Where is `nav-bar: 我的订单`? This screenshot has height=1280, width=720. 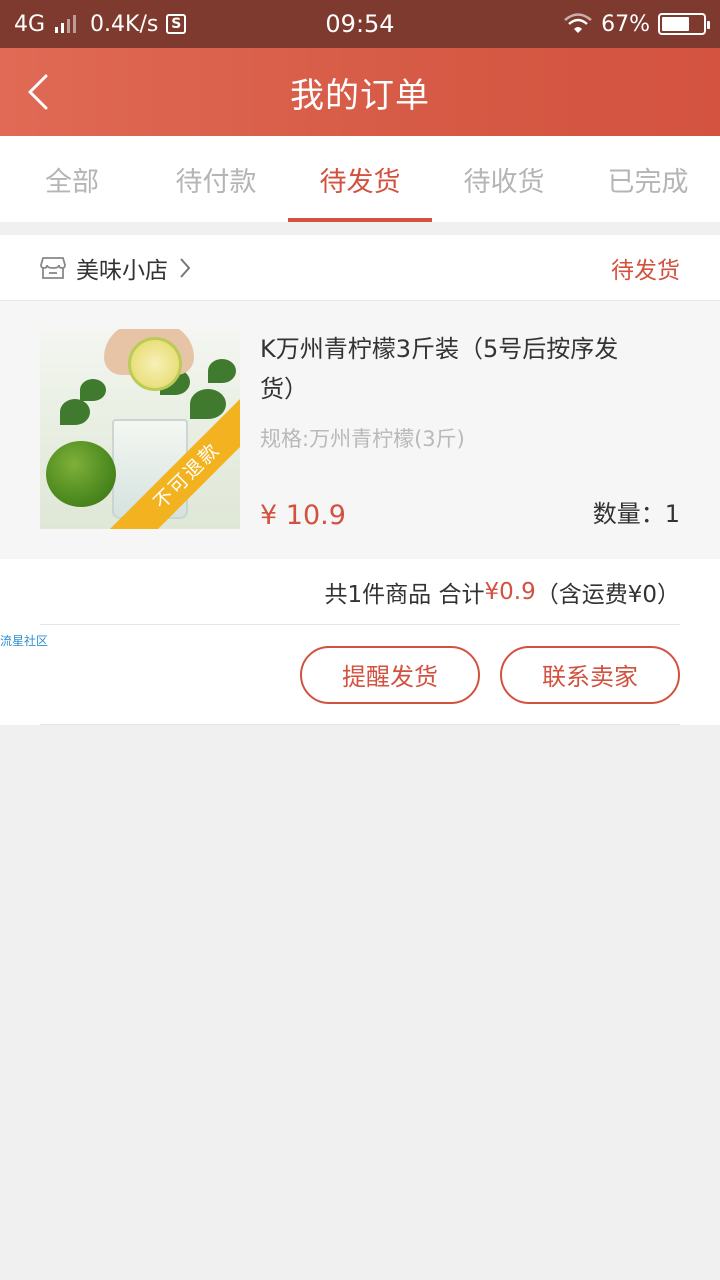
nav-bar: 我的订单 is located at coordinates (360, 92).